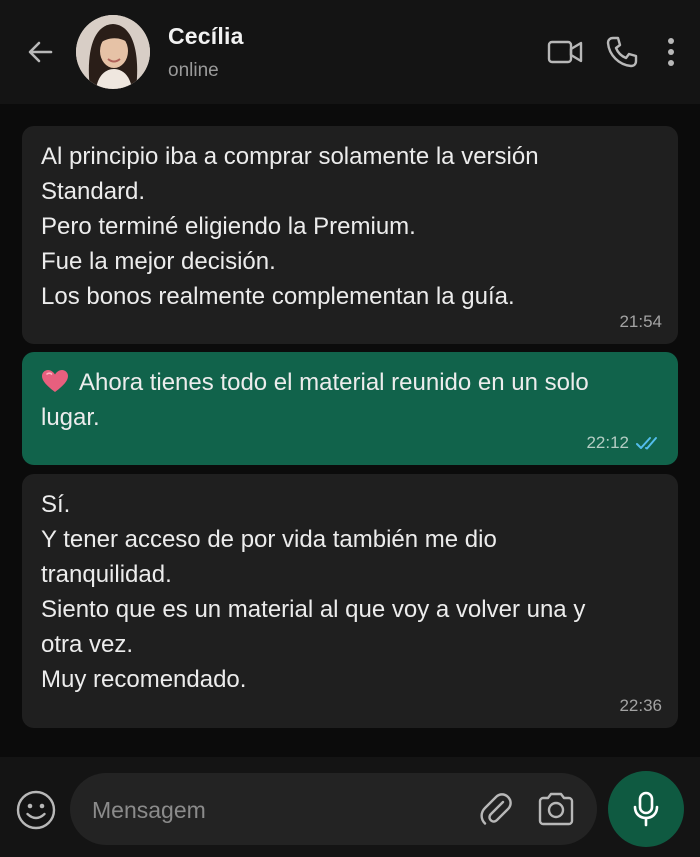 The height and width of the screenshot is (857, 700). What do you see at coordinates (193, 70) in the screenshot?
I see `contact-status: online` at bounding box center [193, 70].